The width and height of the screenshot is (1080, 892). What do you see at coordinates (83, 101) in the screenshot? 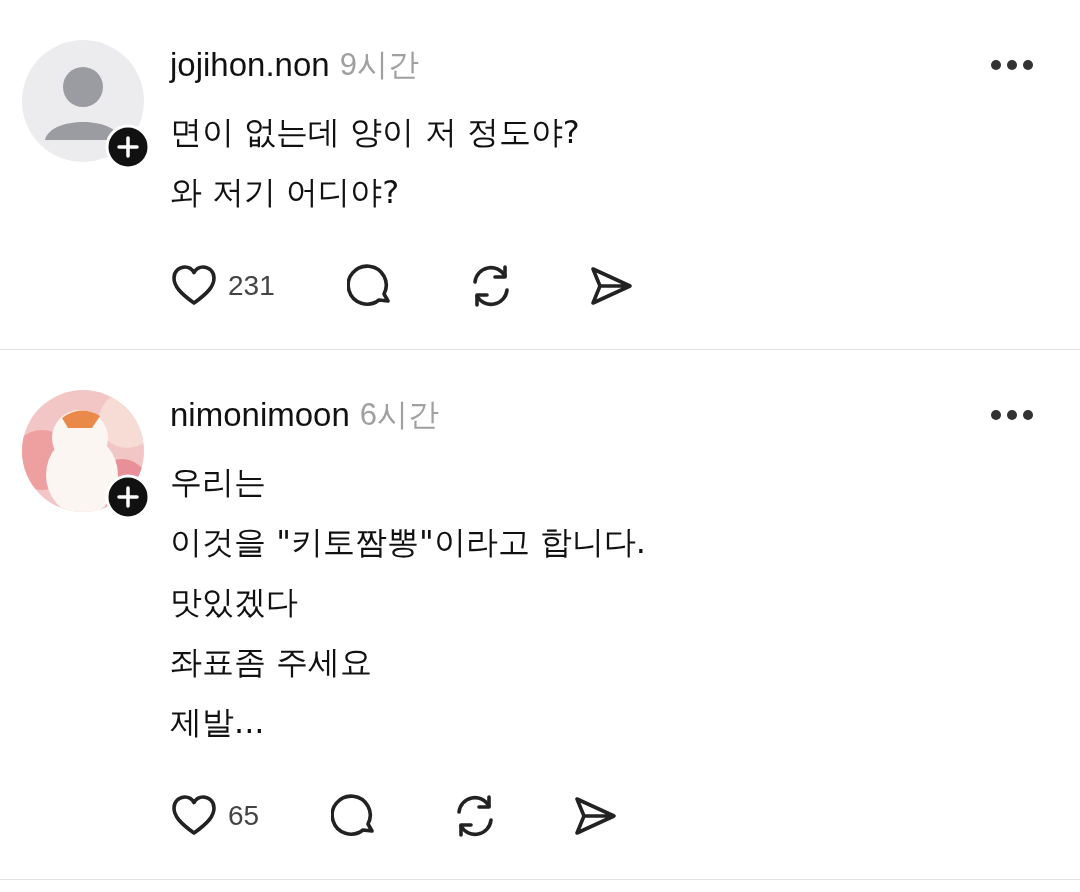
I see `avatar-icon` at bounding box center [83, 101].